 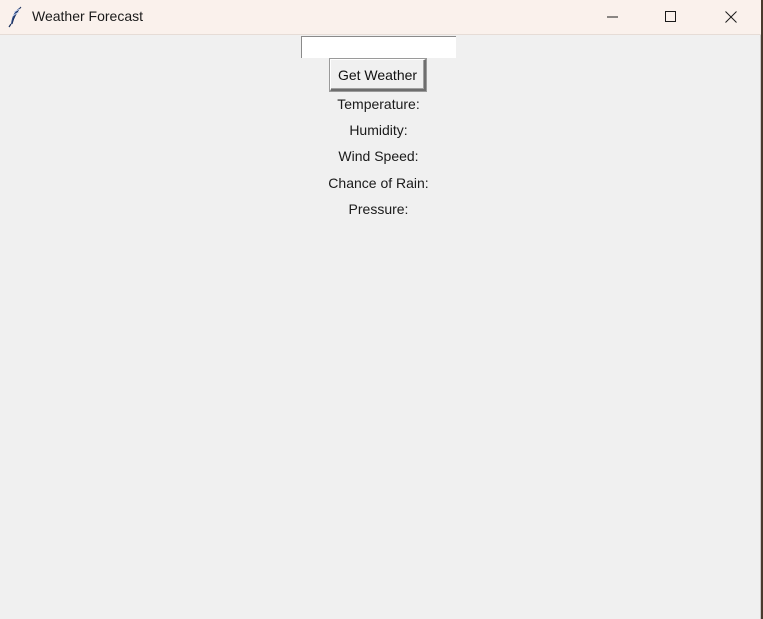 I want to click on get-weather-button: Get Weather, so click(x=378, y=75).